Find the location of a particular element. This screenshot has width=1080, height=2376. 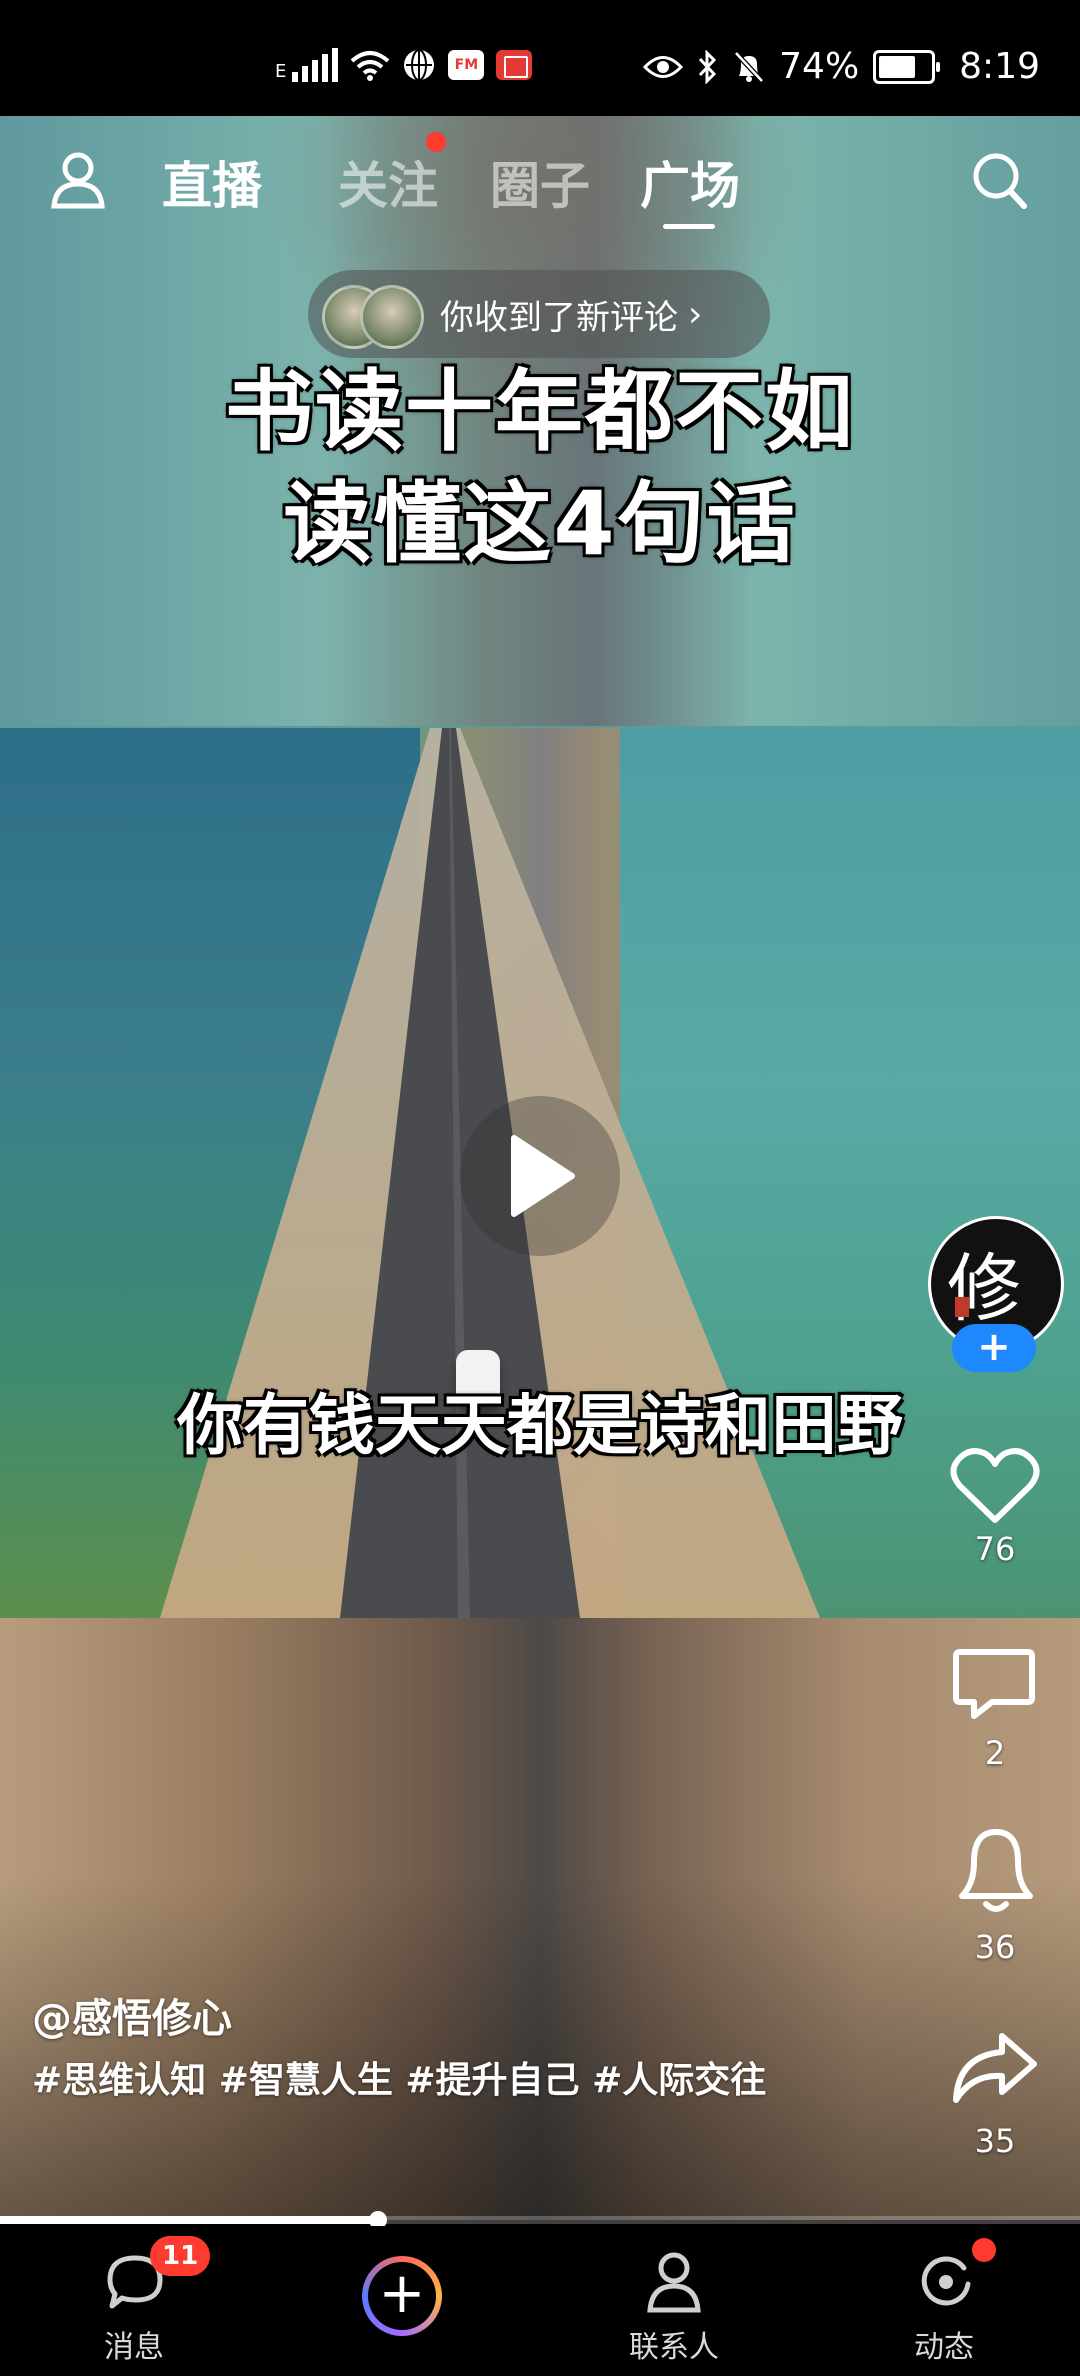

status-right-icons: 74% 8:19 is located at coordinates (841, 66).